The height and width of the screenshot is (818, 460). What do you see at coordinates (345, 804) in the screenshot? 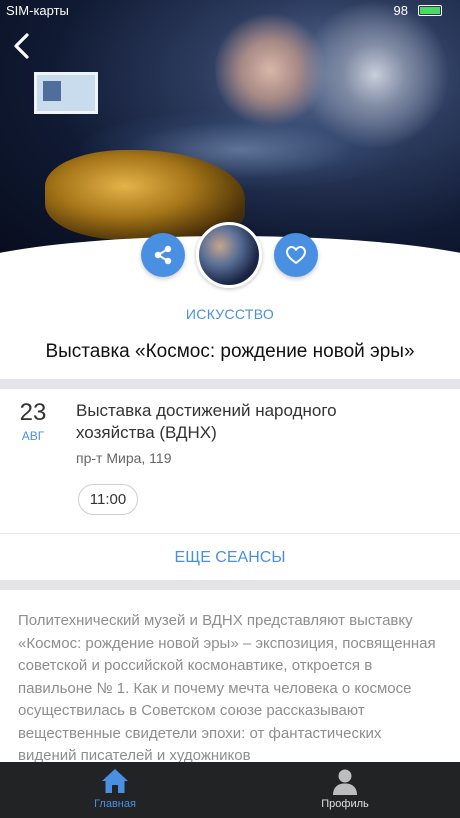
I see `tab-profile-label: Профиль` at bounding box center [345, 804].